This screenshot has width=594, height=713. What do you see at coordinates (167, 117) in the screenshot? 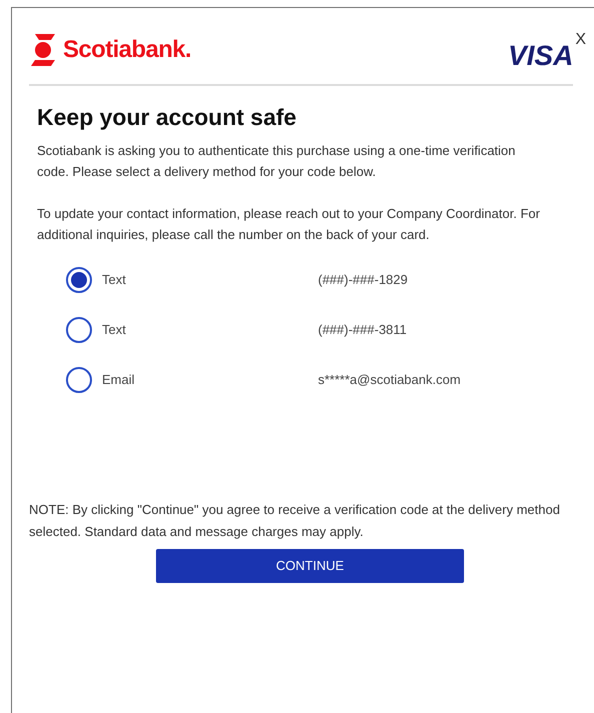
I see `page-title: Keep your account safe` at bounding box center [167, 117].